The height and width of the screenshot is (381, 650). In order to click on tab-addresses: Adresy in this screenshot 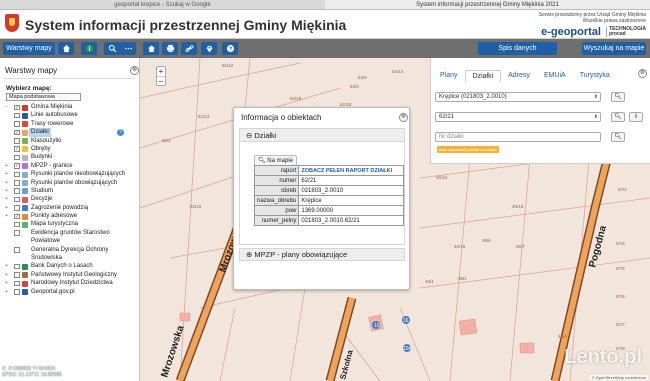, I will do `click(519, 76)`.